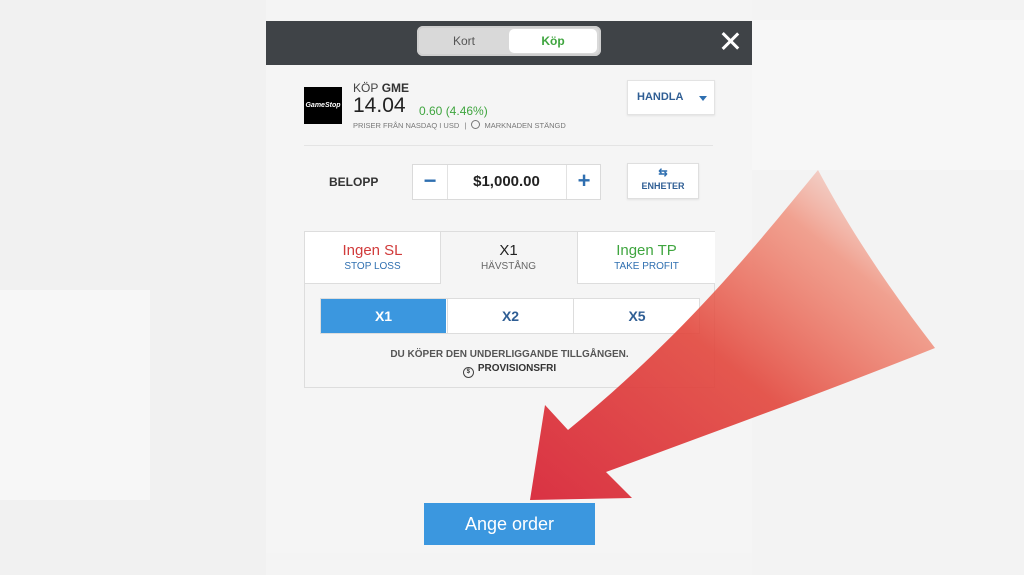 The width and height of the screenshot is (1024, 575). I want to click on amount-stepper: − $1,000.00 +, so click(506, 182).